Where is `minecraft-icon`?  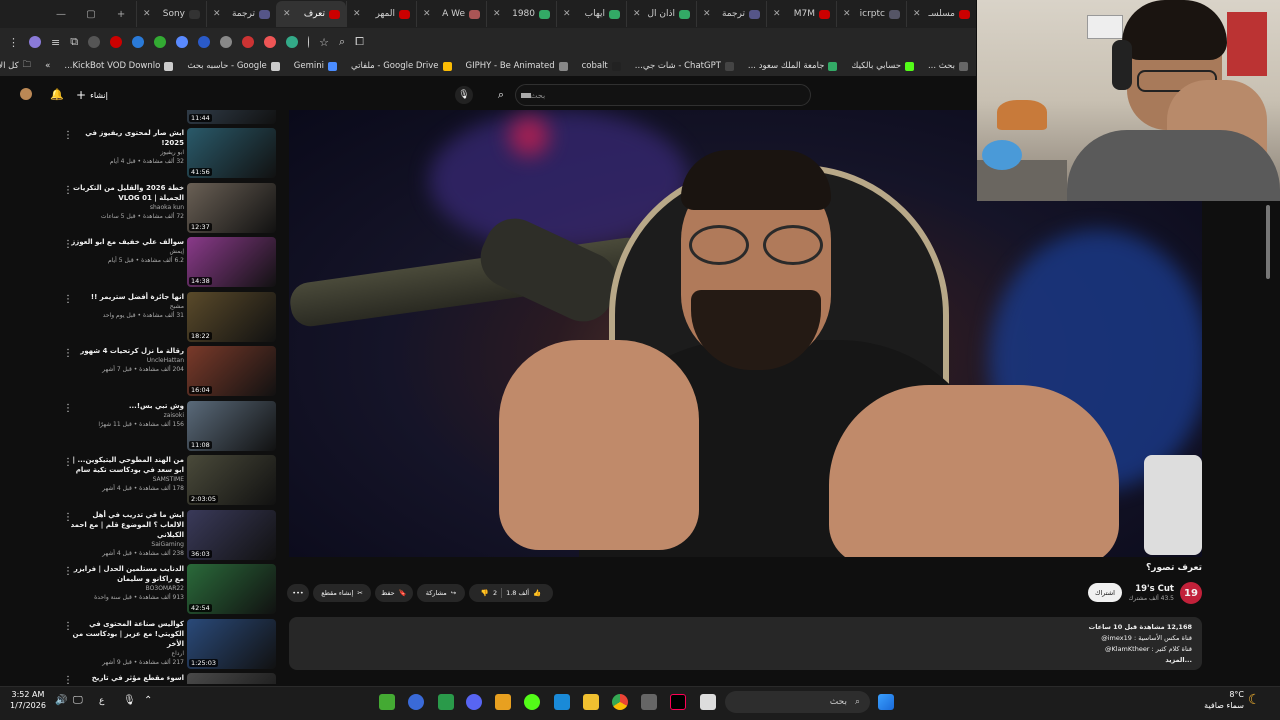 minecraft-icon is located at coordinates (387, 702).